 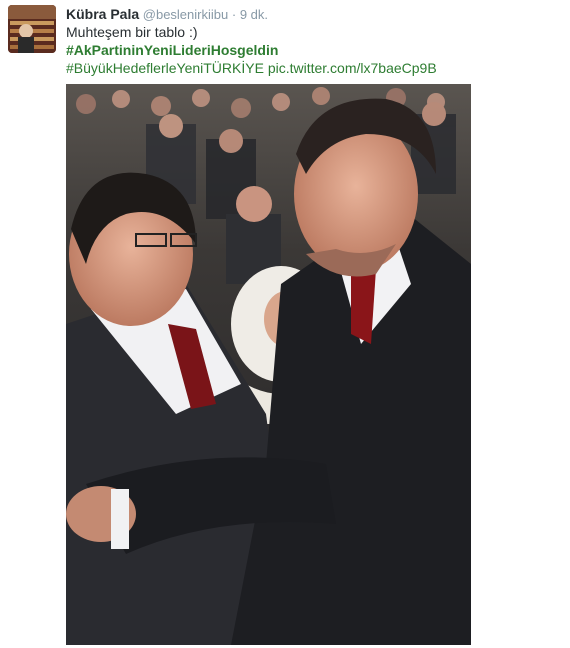 I want to click on tweet-header: Kübra Pala @beslenirkiibu · 9 dk., so click(x=167, y=14).